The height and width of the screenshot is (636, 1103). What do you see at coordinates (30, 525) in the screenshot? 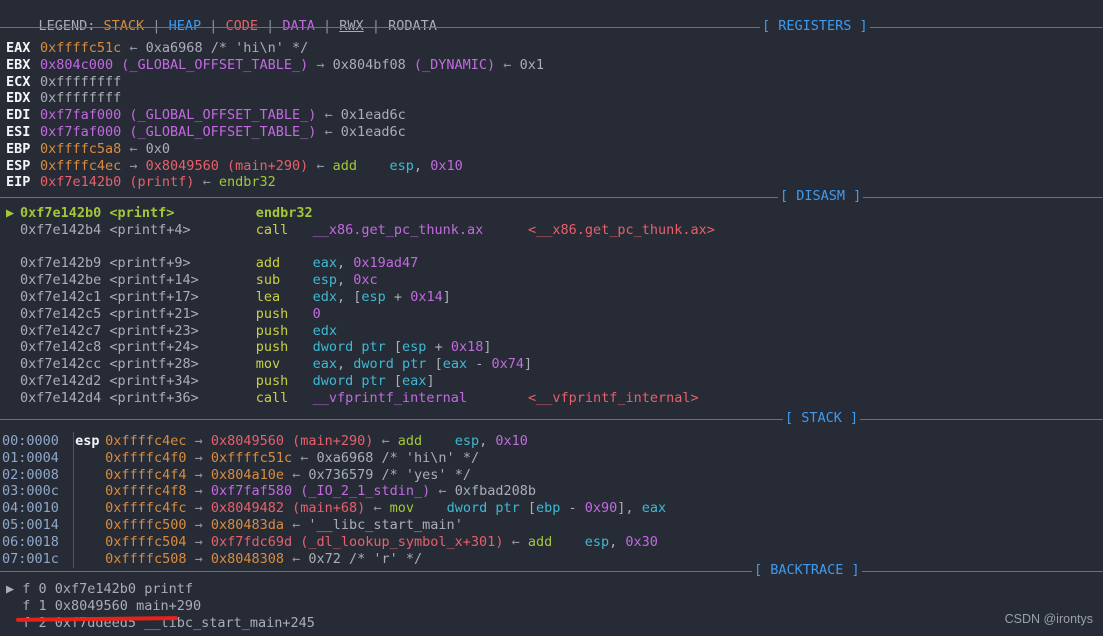
I see `stack-offset: 05:0014` at bounding box center [30, 525].